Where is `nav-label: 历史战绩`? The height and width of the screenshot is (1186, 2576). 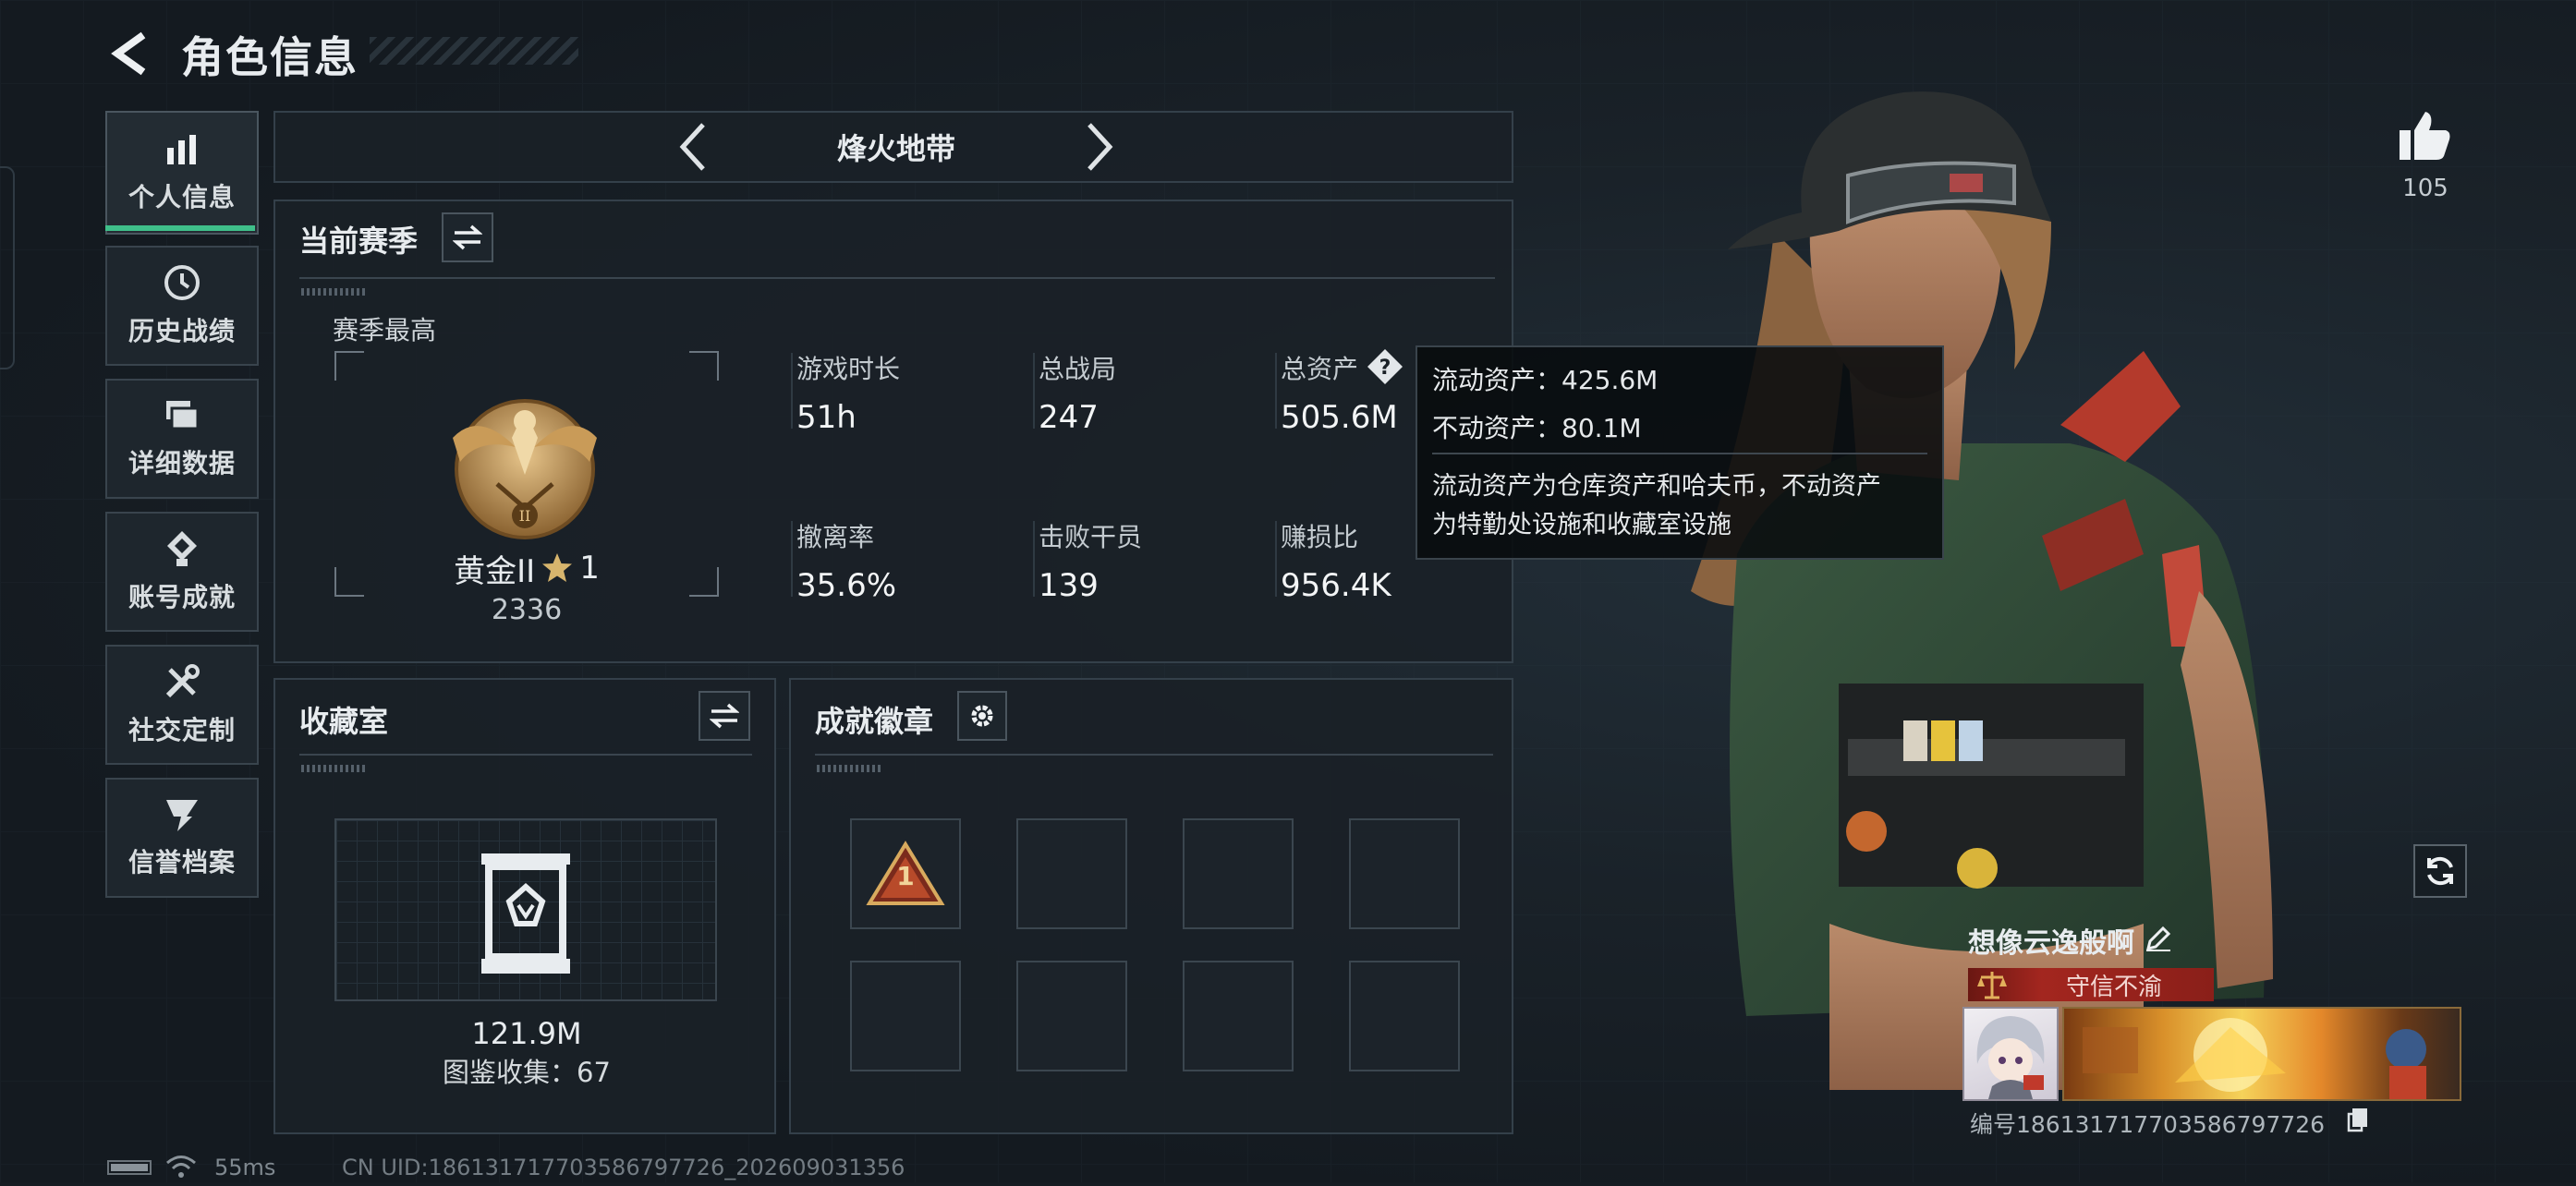
nav-label: 历史战绩 is located at coordinates (182, 331).